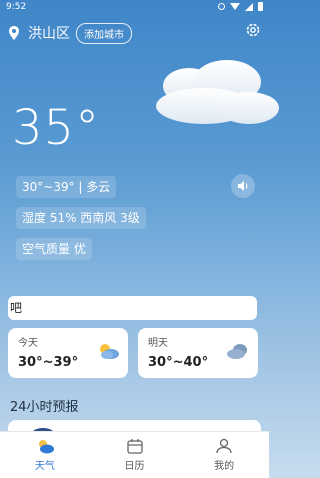 This screenshot has height=478, width=320. I want to click on nav-tab-weather: 天气, so click(45, 455).